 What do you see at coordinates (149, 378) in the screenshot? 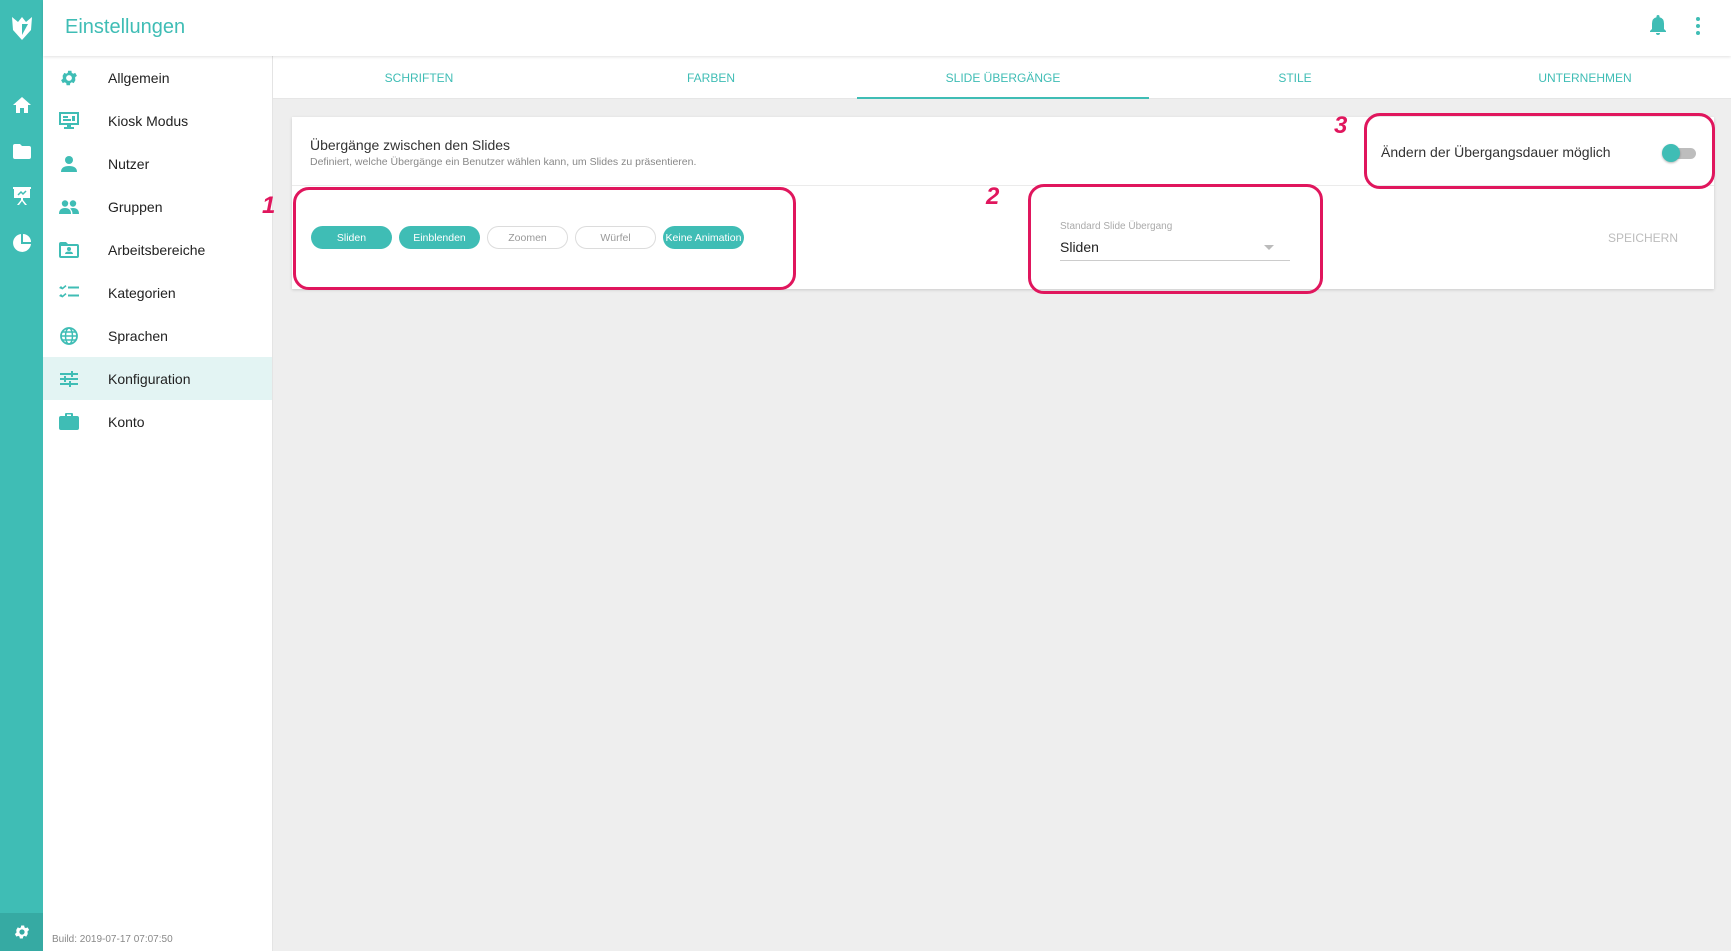
I see `sidebar-item-label: Konfiguration` at bounding box center [149, 378].